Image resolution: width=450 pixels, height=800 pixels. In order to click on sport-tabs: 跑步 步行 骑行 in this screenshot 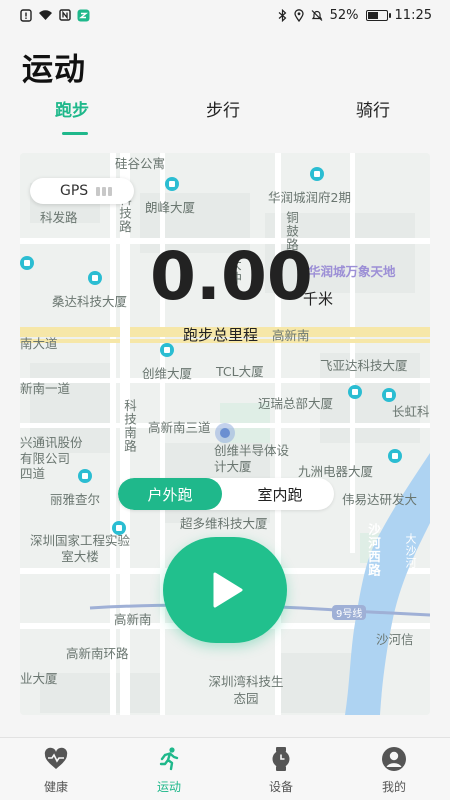, I will do `click(225, 116)`.